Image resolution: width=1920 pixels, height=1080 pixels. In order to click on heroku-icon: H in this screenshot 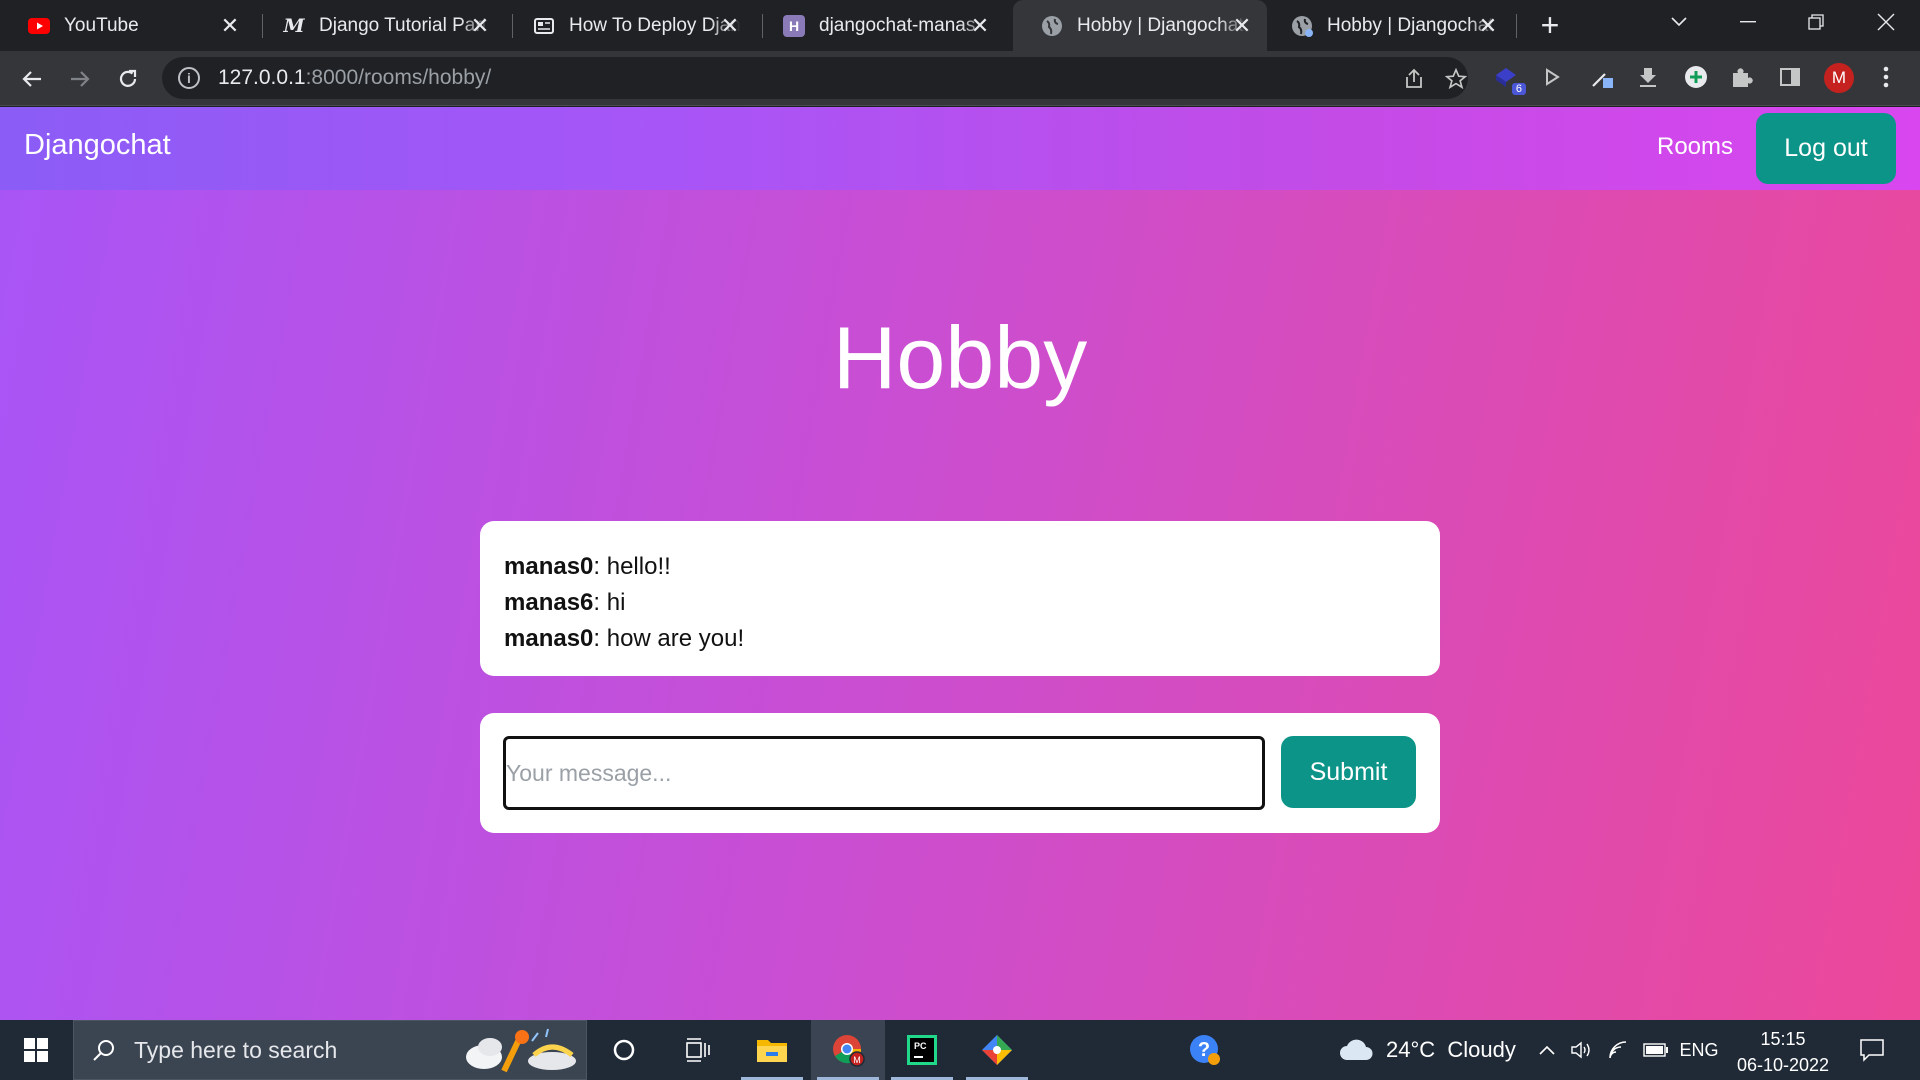, I will do `click(794, 25)`.